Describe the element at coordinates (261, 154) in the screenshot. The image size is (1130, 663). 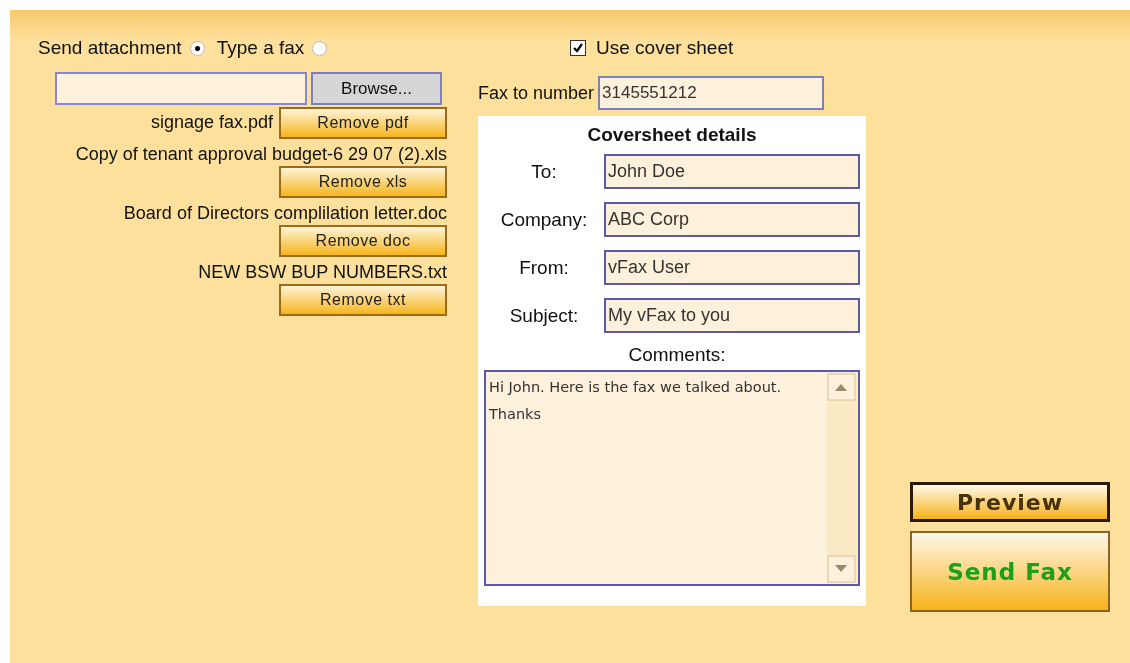
I see `attachment-name: Copy of tenant approval budget-6 29 07 (2).xls` at that location.